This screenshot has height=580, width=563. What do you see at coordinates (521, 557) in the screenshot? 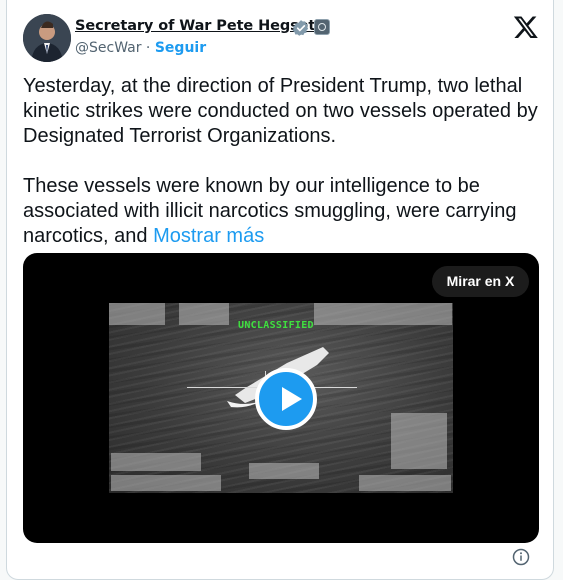
I see `info-icon` at bounding box center [521, 557].